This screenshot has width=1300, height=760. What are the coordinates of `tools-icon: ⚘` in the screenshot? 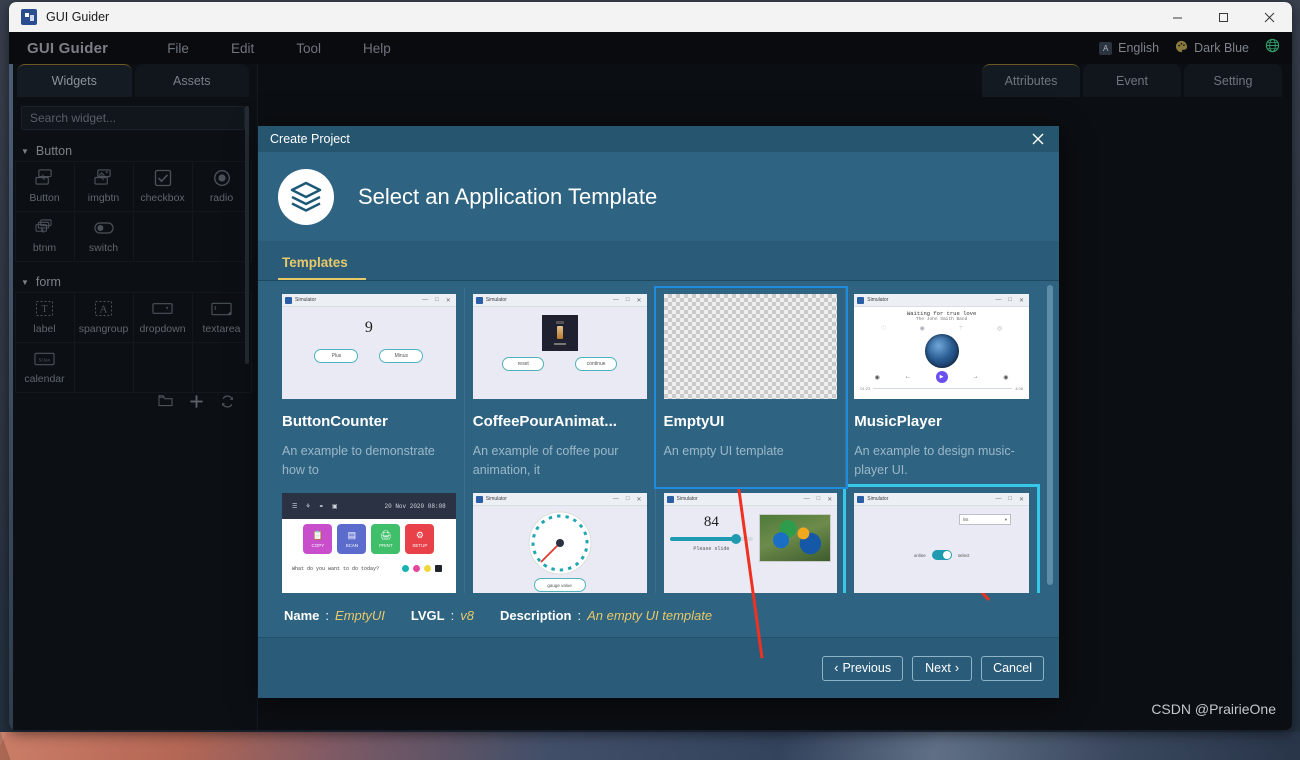 It's located at (308, 506).